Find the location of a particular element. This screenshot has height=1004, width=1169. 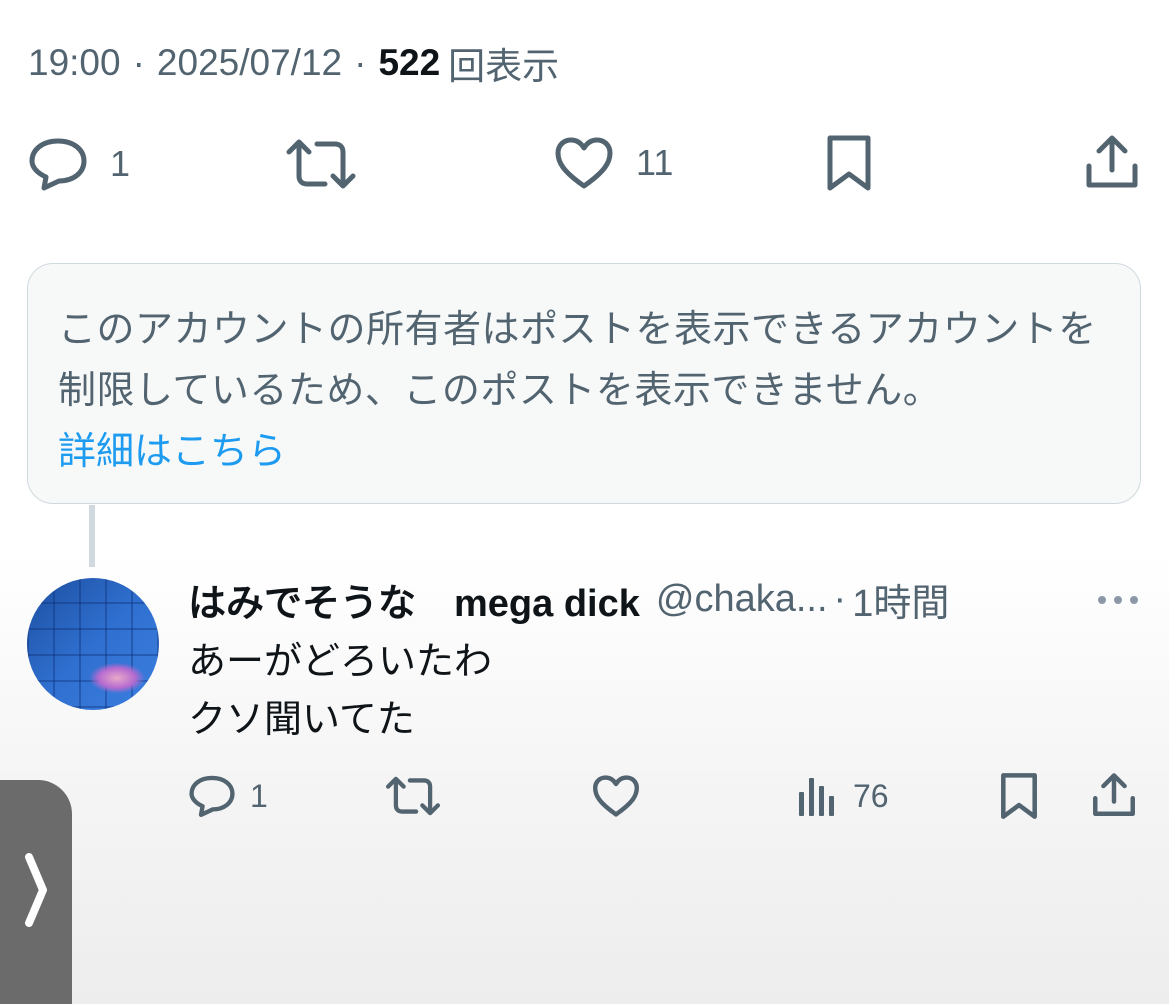

reply-text-line: あーがどろいたわ is located at coordinates (340, 662).